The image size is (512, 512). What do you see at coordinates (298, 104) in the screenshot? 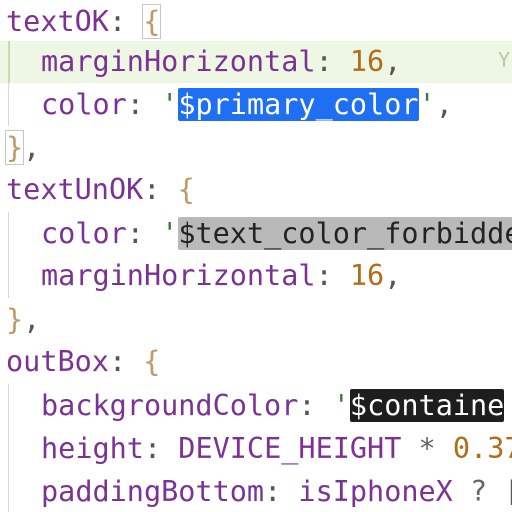
I see `selected-text: $primary_color` at bounding box center [298, 104].